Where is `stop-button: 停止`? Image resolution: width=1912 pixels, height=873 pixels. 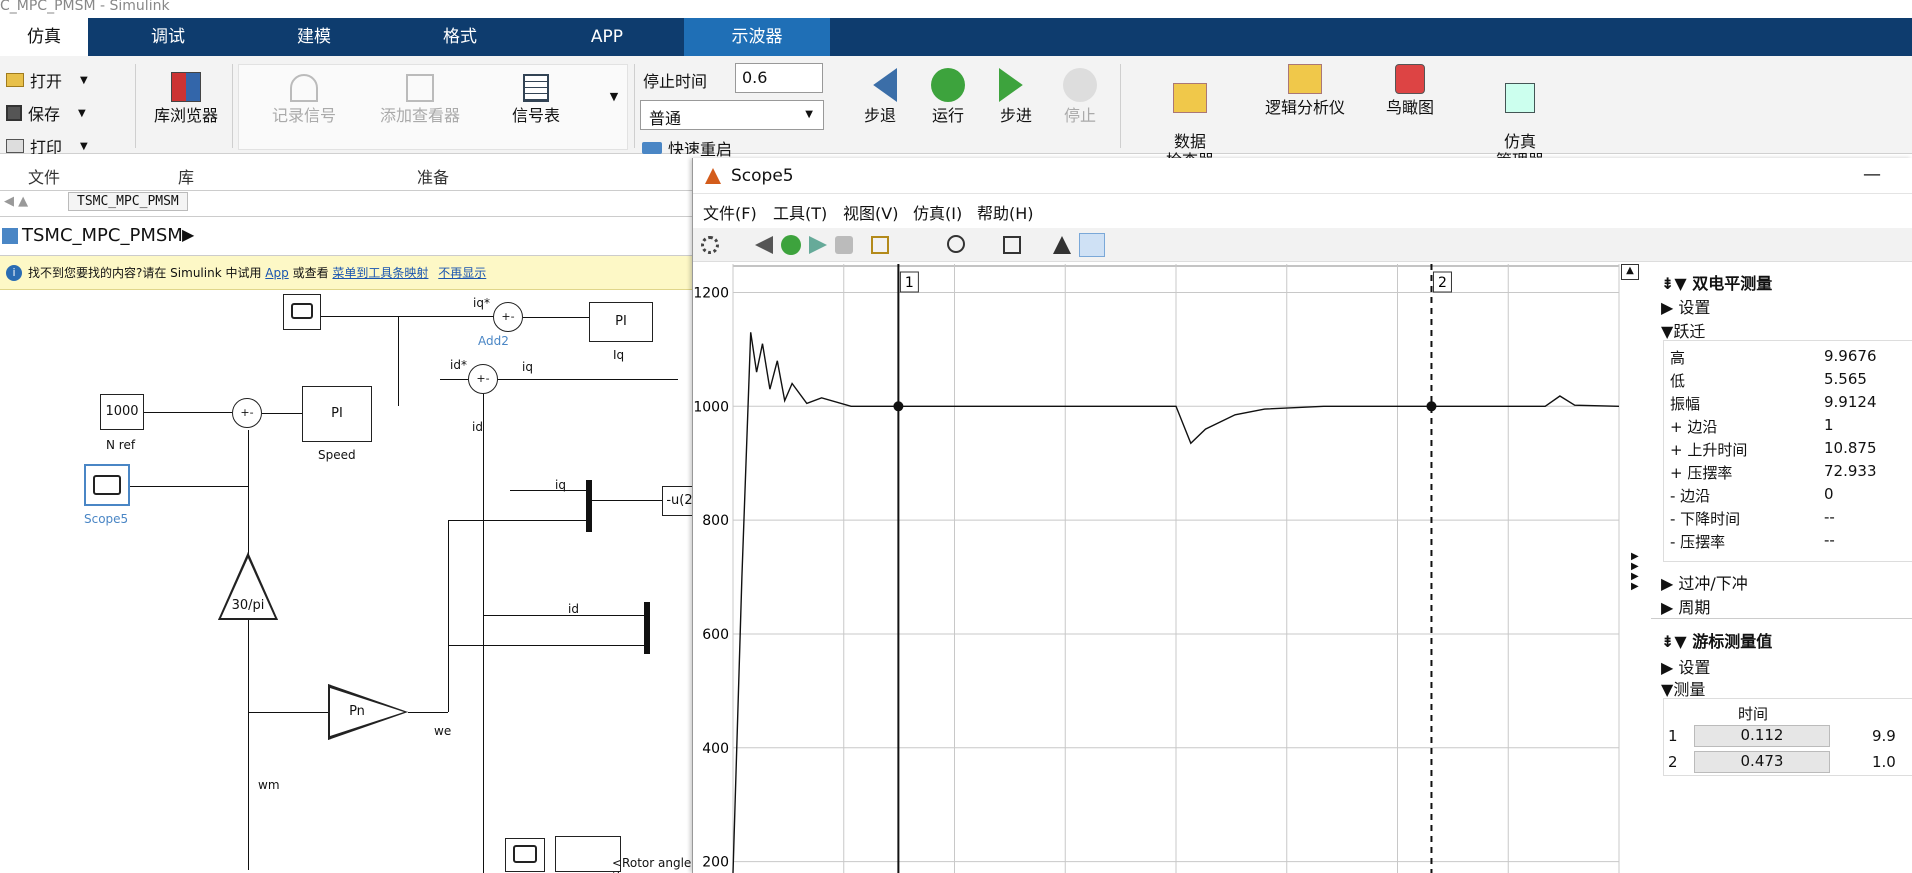 stop-button: 停止 is located at coordinates (1080, 97).